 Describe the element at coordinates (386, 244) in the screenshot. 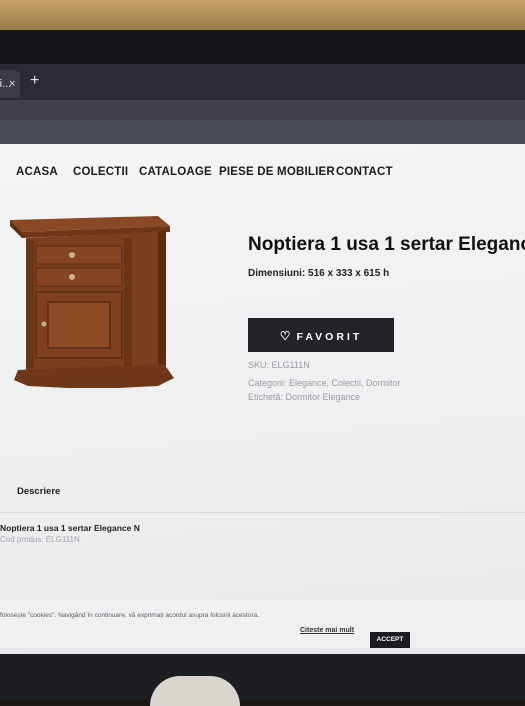

I see `product-title: Noptiera 1 usa 1 sertar Elegance` at that location.